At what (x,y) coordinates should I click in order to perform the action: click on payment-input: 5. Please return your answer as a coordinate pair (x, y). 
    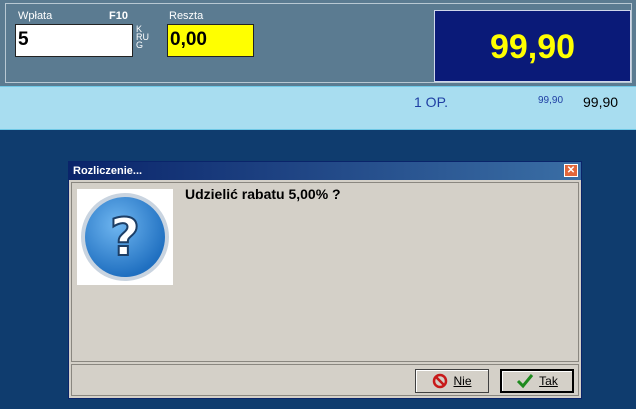
    Looking at the image, I should click on (74, 40).